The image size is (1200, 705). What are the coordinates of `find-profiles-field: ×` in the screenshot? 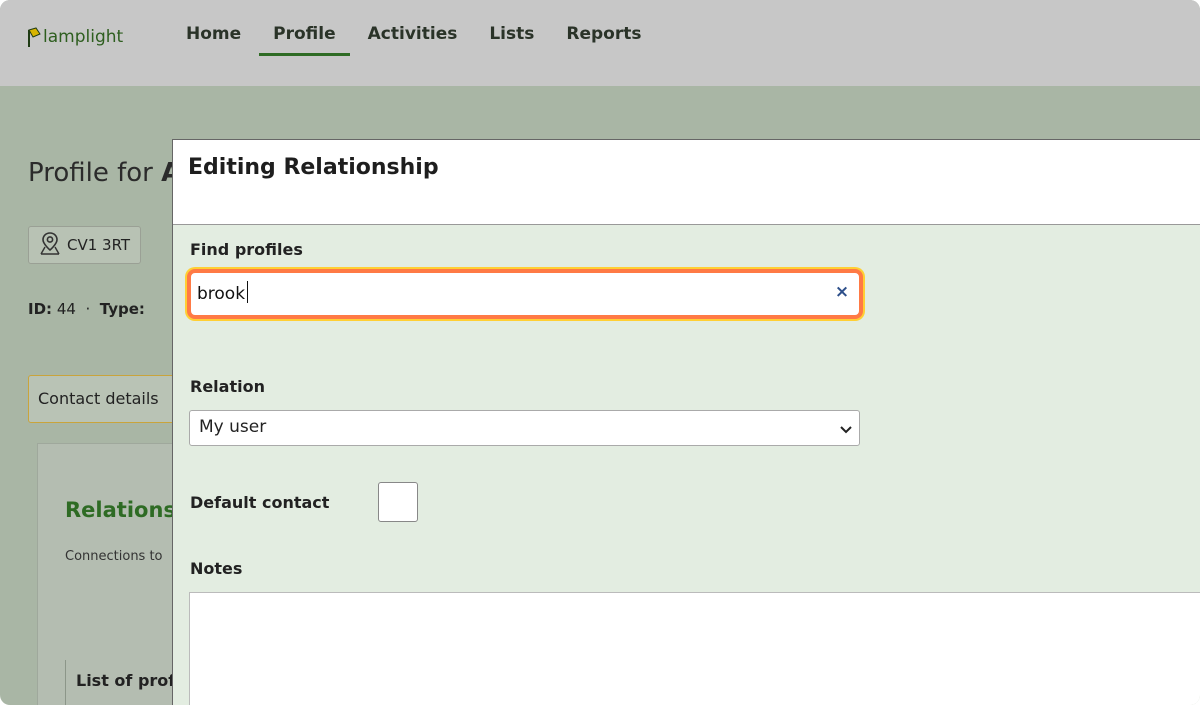 It's located at (525, 294).